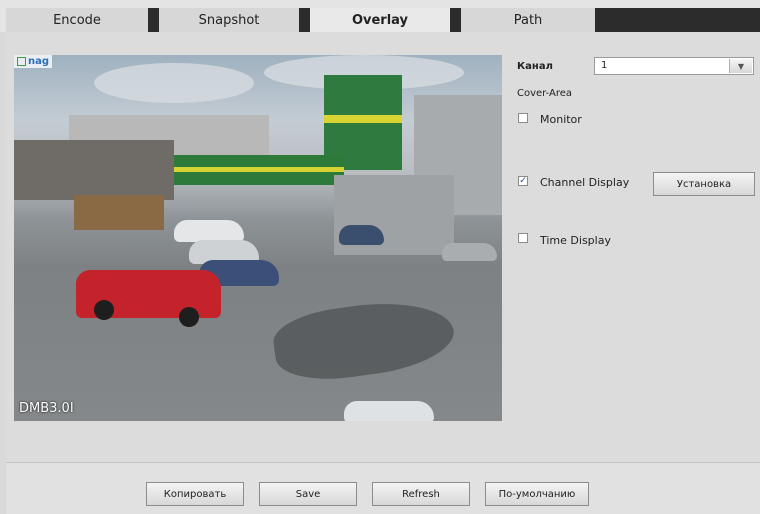  Describe the element at coordinates (535, 66) in the screenshot. I see `channel-label: Канал` at that location.